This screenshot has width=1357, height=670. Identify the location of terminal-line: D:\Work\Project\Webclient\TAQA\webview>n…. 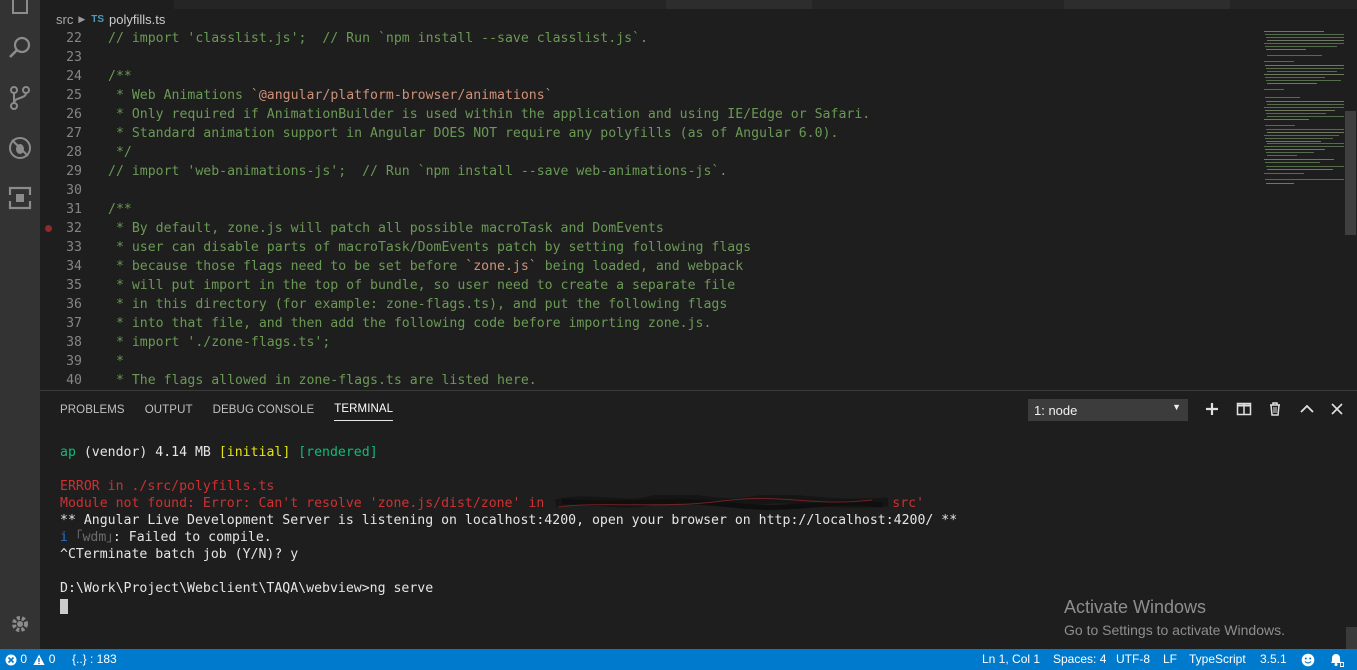
(246, 588).